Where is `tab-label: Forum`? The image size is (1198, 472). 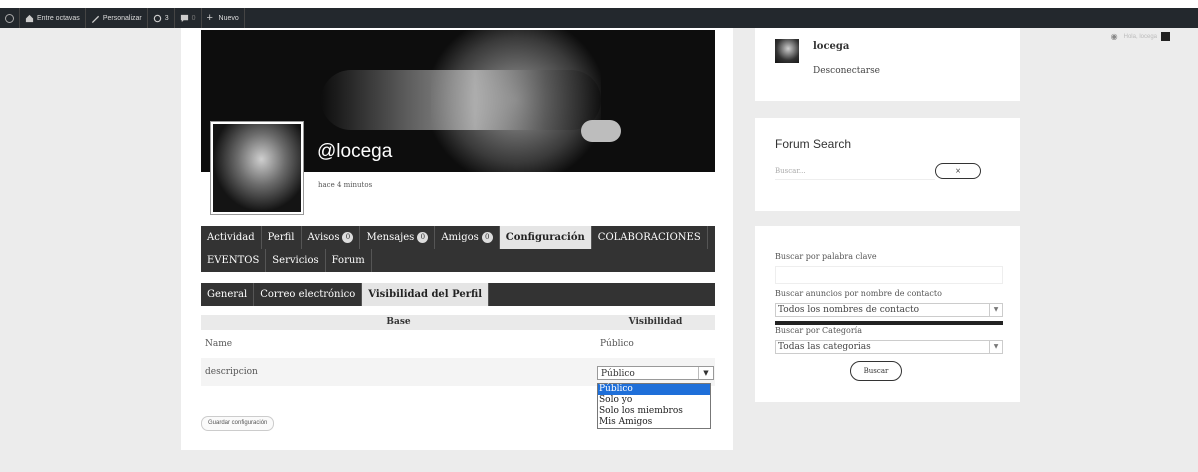 tab-label: Forum is located at coordinates (348, 260).